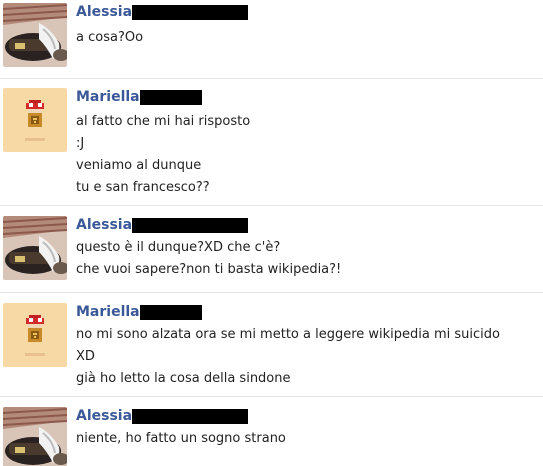  Describe the element at coordinates (181, 438) in the screenshot. I see `message-line: niente, ho fatto un sogno strano` at that location.